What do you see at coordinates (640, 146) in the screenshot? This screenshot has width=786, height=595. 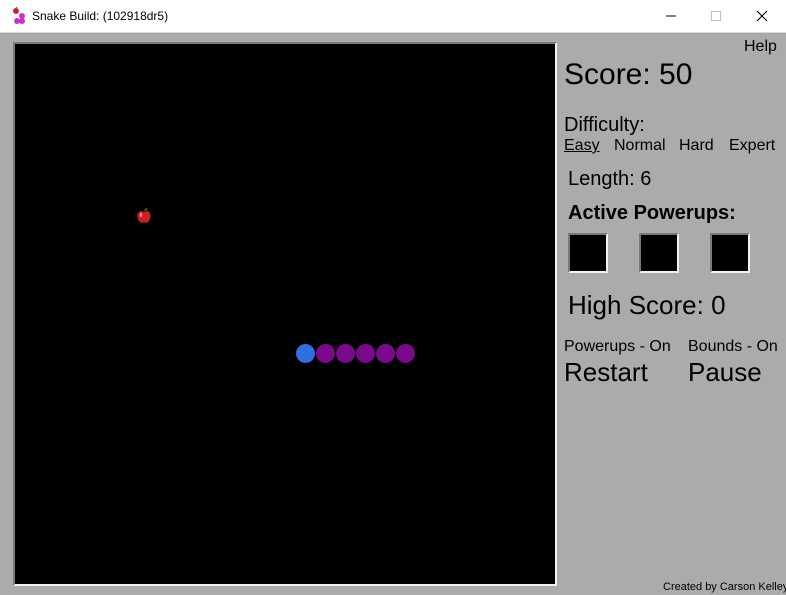 I see `difficulty-normal: Normal` at bounding box center [640, 146].